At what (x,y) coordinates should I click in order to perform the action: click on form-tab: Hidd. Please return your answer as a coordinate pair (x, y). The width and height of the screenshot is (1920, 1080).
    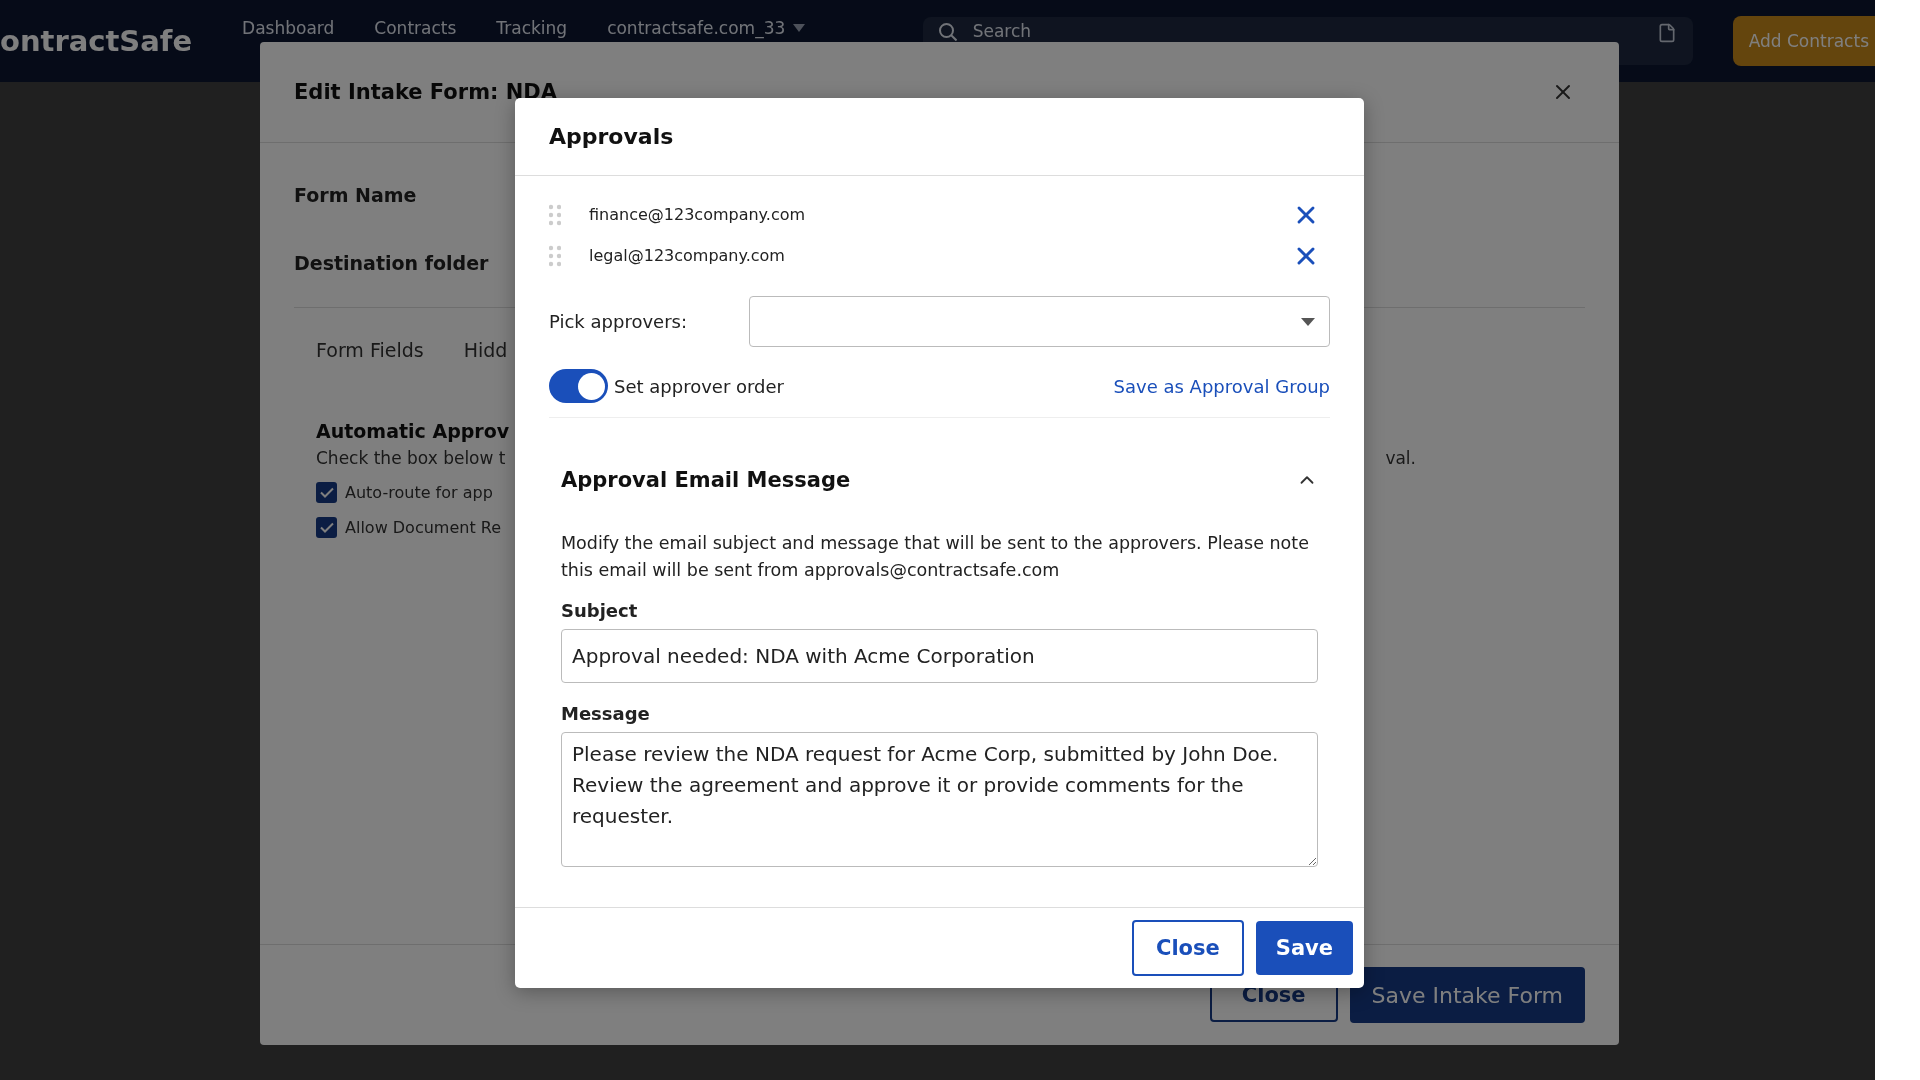
    Looking at the image, I should click on (485, 350).